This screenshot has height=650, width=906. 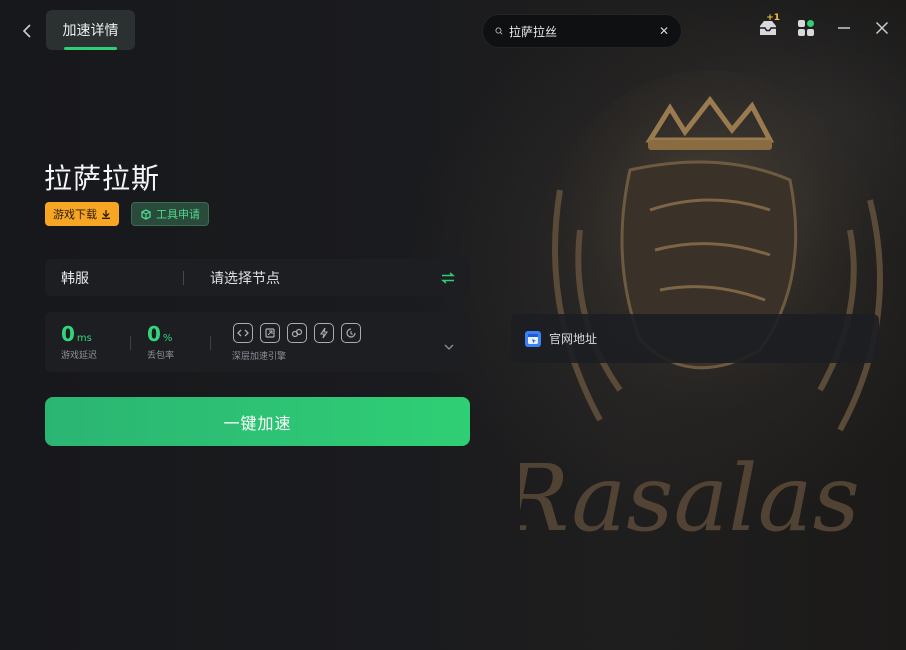 I want to click on packet-loss-unit: %, so click(x=167, y=338).